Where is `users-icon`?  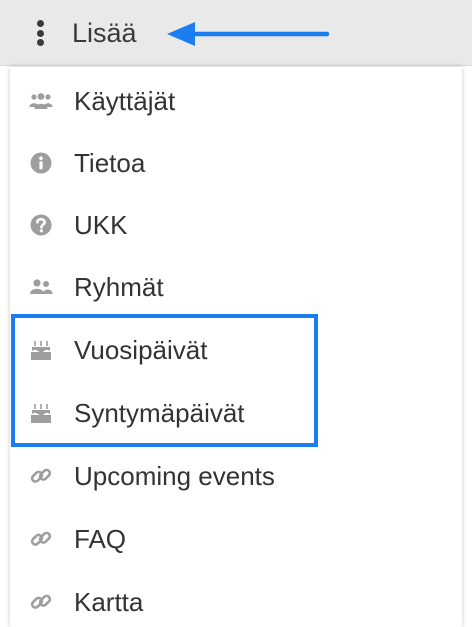 users-icon is located at coordinates (41, 101).